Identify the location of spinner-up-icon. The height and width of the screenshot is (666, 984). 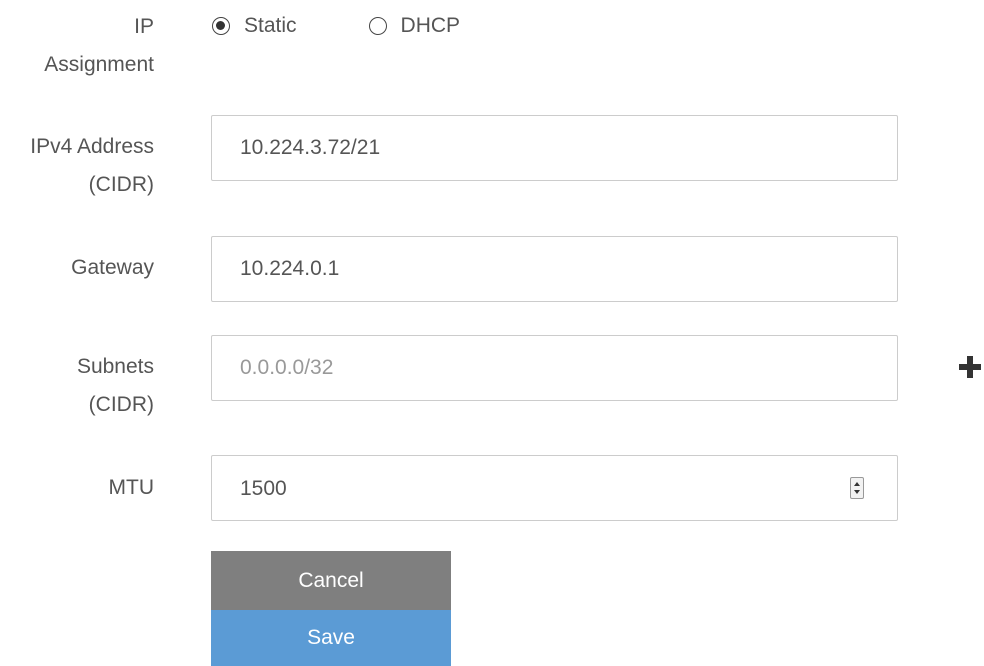
(857, 484).